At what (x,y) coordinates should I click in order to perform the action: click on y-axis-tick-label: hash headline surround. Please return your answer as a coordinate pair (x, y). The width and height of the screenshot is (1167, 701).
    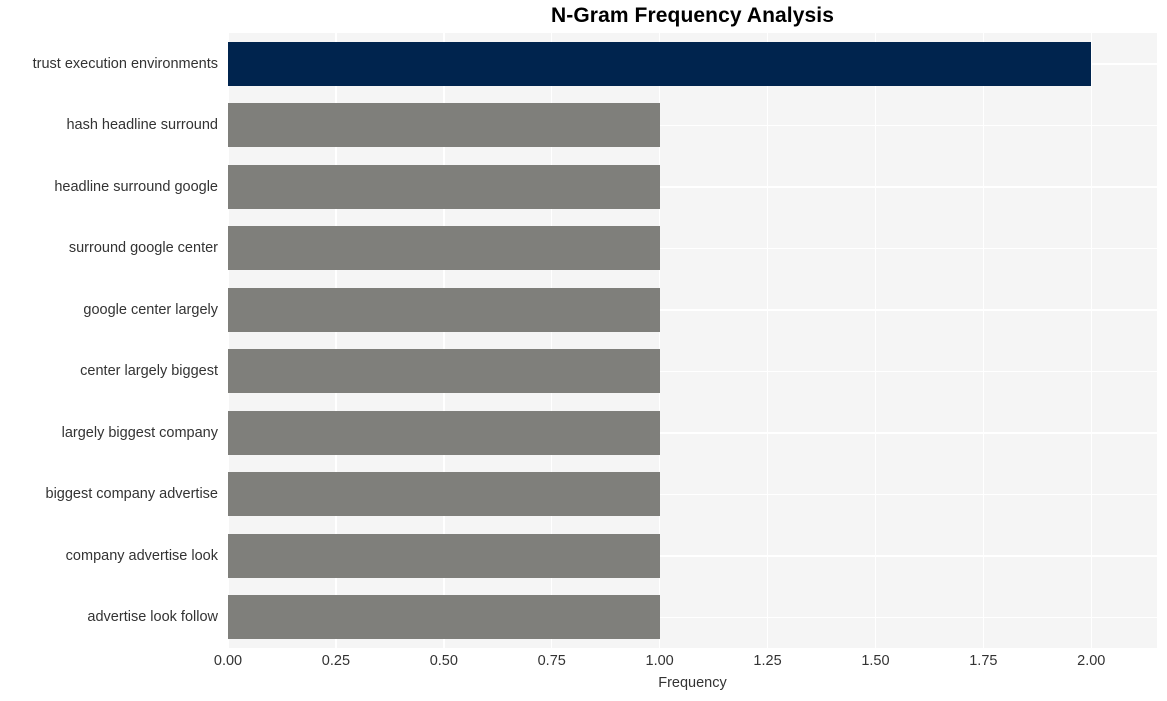
    Looking at the image, I should click on (142, 125).